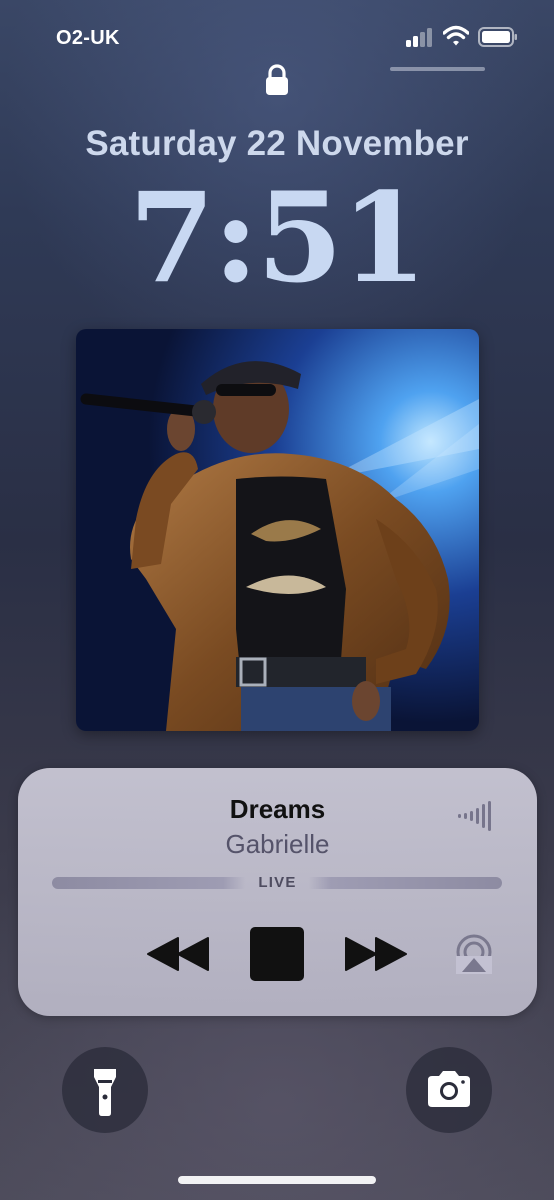 This screenshot has width=554, height=1200. Describe the element at coordinates (277, 79) in the screenshot. I see `lock-icon` at that location.